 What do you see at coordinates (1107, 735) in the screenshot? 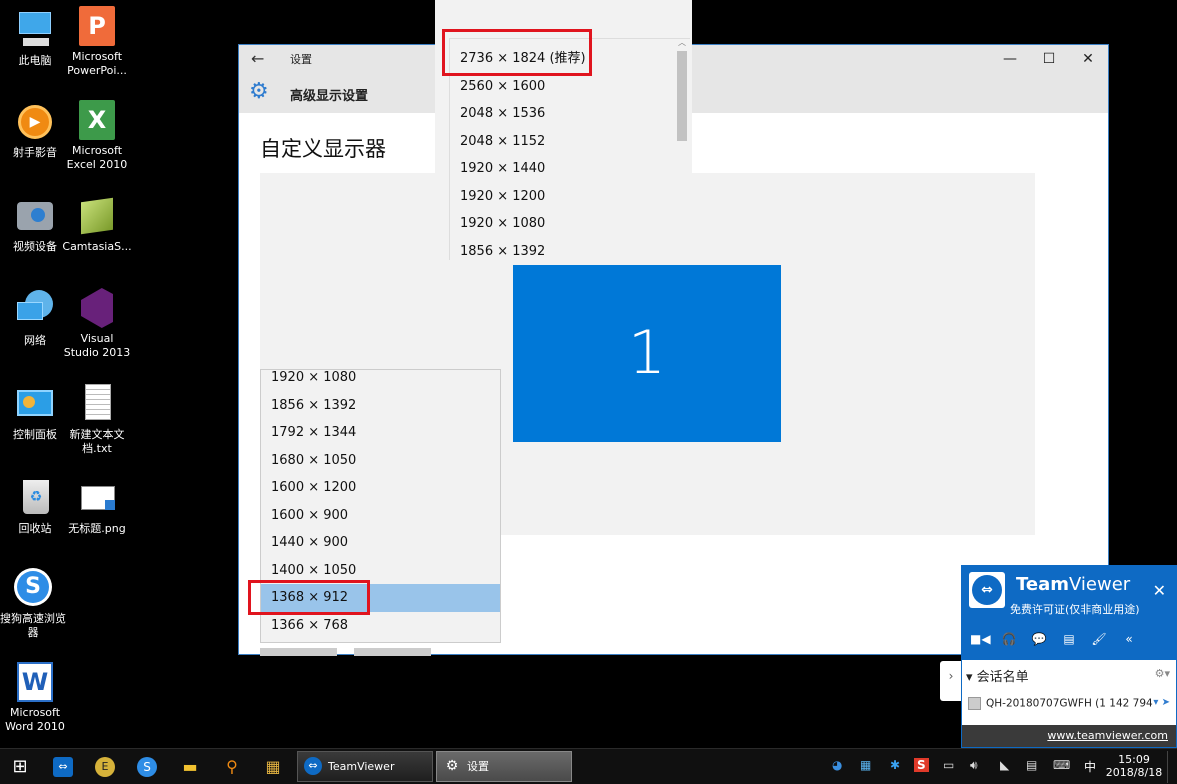
I see `teamviewer-website-link: www.teamviewer.com` at bounding box center [1107, 735].